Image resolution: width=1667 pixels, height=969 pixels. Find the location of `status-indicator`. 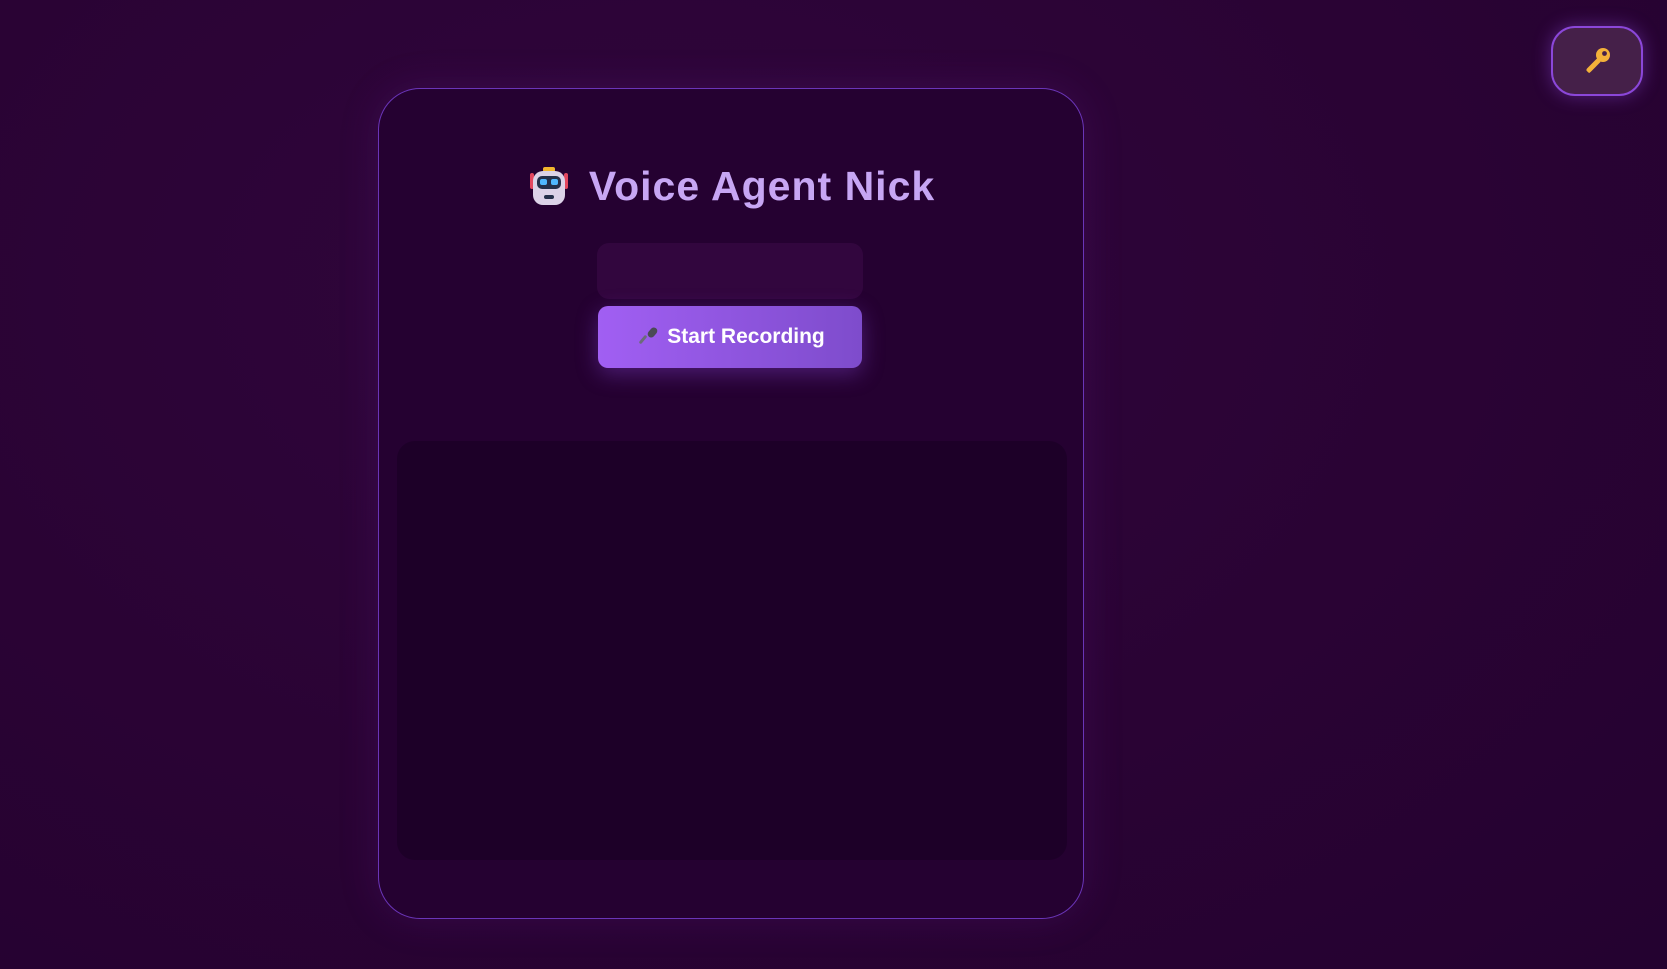

status-indicator is located at coordinates (730, 271).